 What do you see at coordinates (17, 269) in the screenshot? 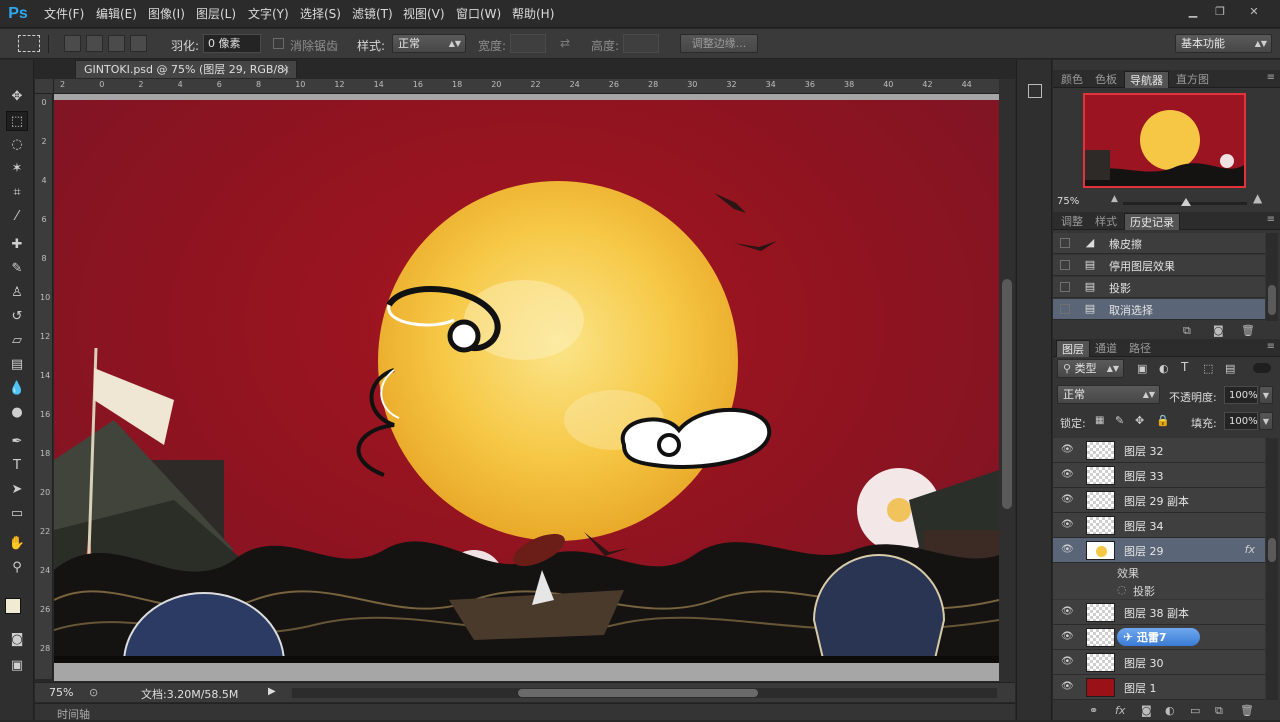
I see `brush-tool-icon: ✎` at bounding box center [17, 269].